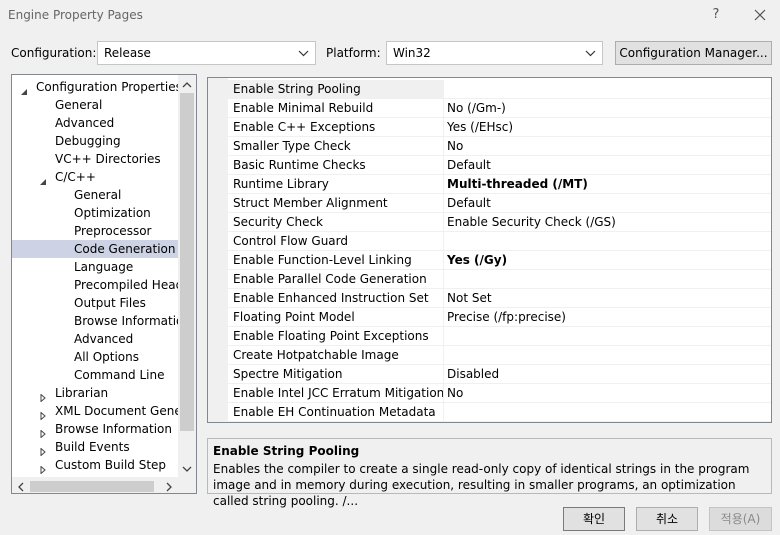  I want to click on table-row: Basic Runtime Checks Default, so click(499, 165).